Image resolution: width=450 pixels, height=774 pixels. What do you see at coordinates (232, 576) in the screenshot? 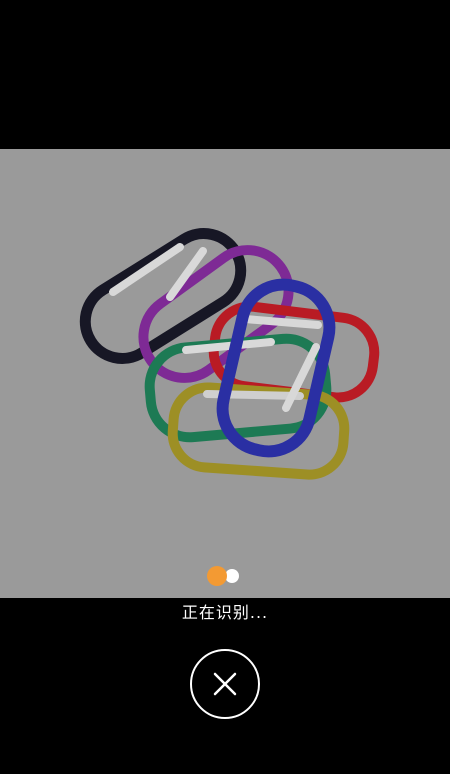
I see `loading-dot-white` at bounding box center [232, 576].